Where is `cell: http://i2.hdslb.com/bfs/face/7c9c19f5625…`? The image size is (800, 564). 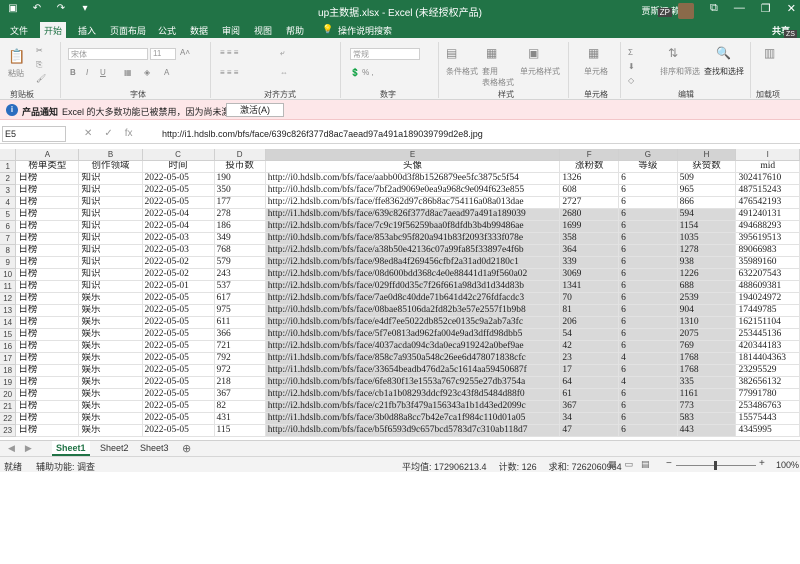
cell: http://i2.hdslb.com/bfs/face/7c9c19f5625… is located at coordinates (413, 226).